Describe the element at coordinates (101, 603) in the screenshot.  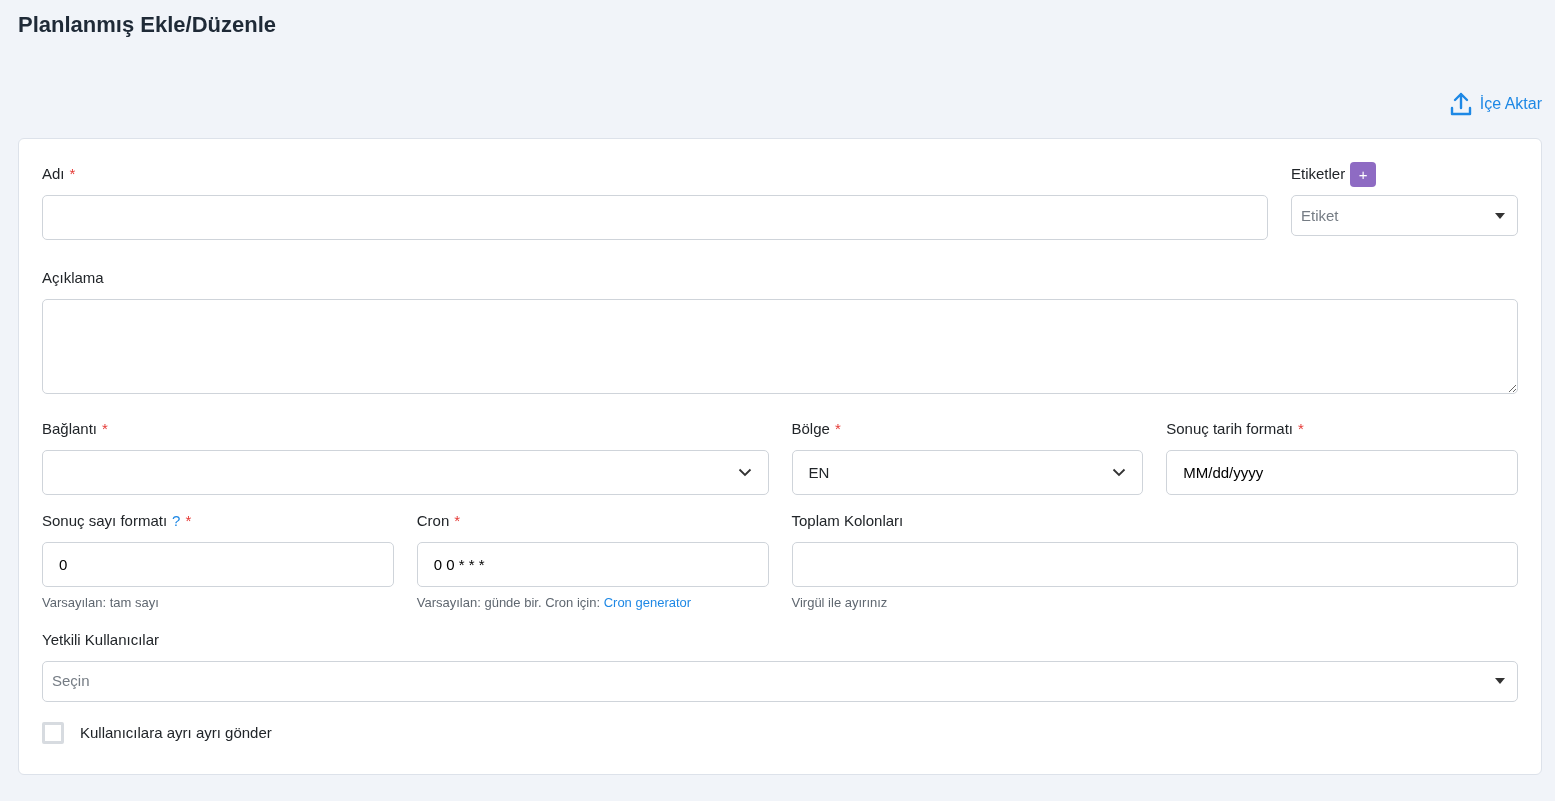
I see `hint-text: Varsayılan: tam sayı` at that location.